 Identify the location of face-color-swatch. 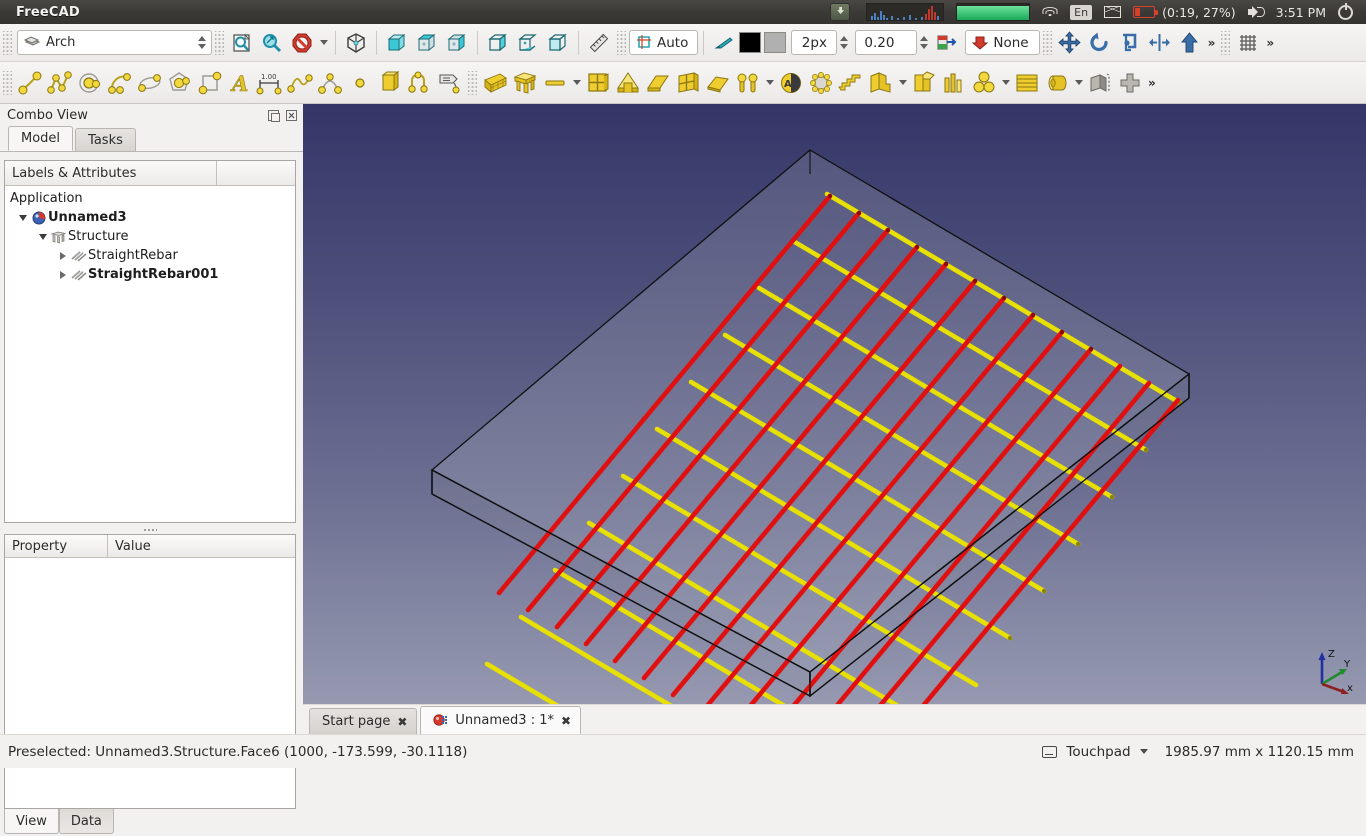
(775, 42).